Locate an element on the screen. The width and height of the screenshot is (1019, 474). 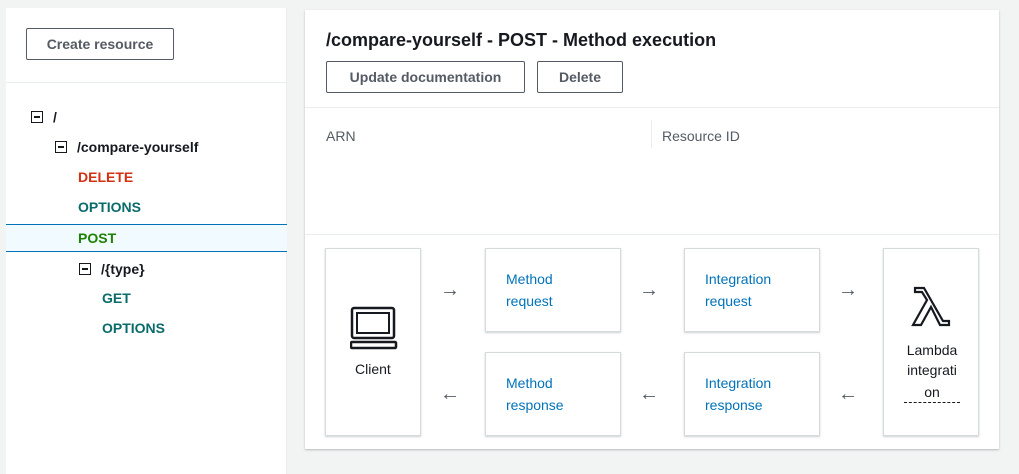
integration-request-card: Integration request is located at coordinates (752, 290).